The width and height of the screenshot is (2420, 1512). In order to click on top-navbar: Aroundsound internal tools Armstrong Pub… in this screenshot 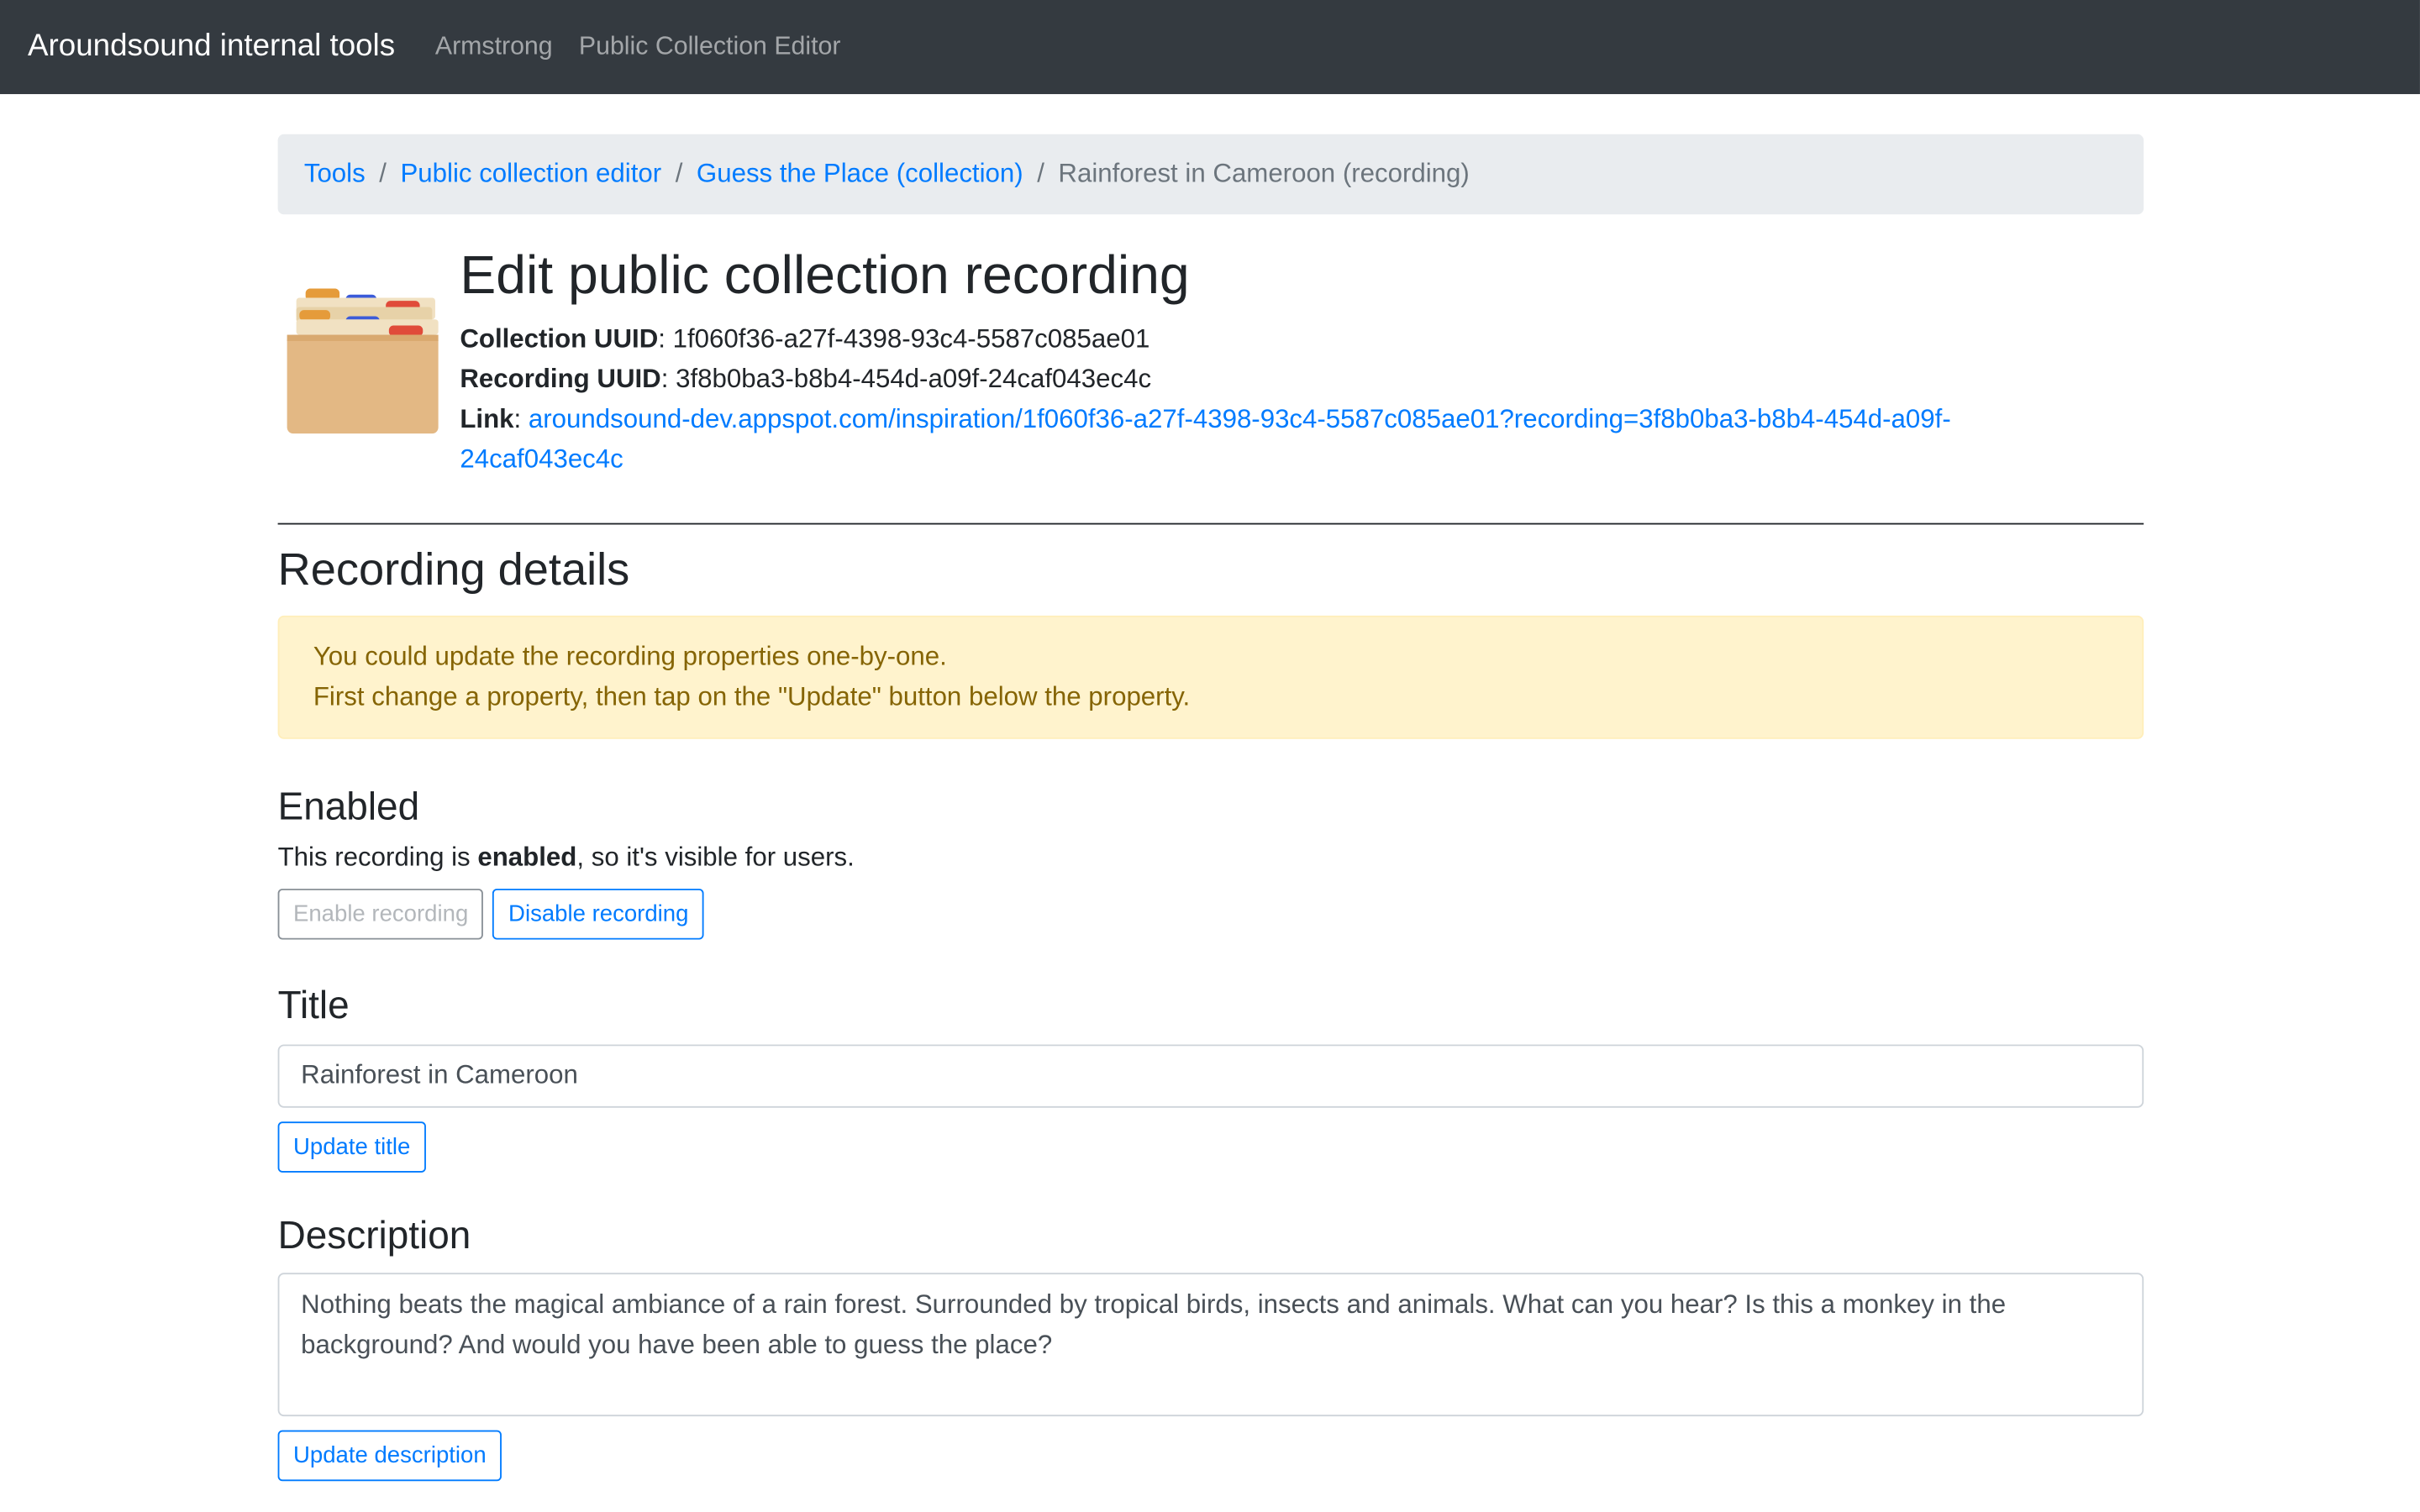, I will do `click(1210, 47)`.